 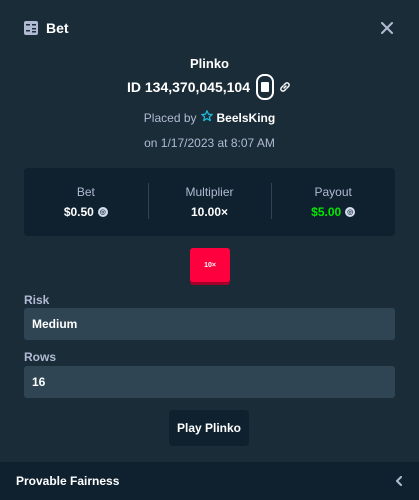 What do you see at coordinates (333, 192) in the screenshot?
I see `stat-payout-label: Payout` at bounding box center [333, 192].